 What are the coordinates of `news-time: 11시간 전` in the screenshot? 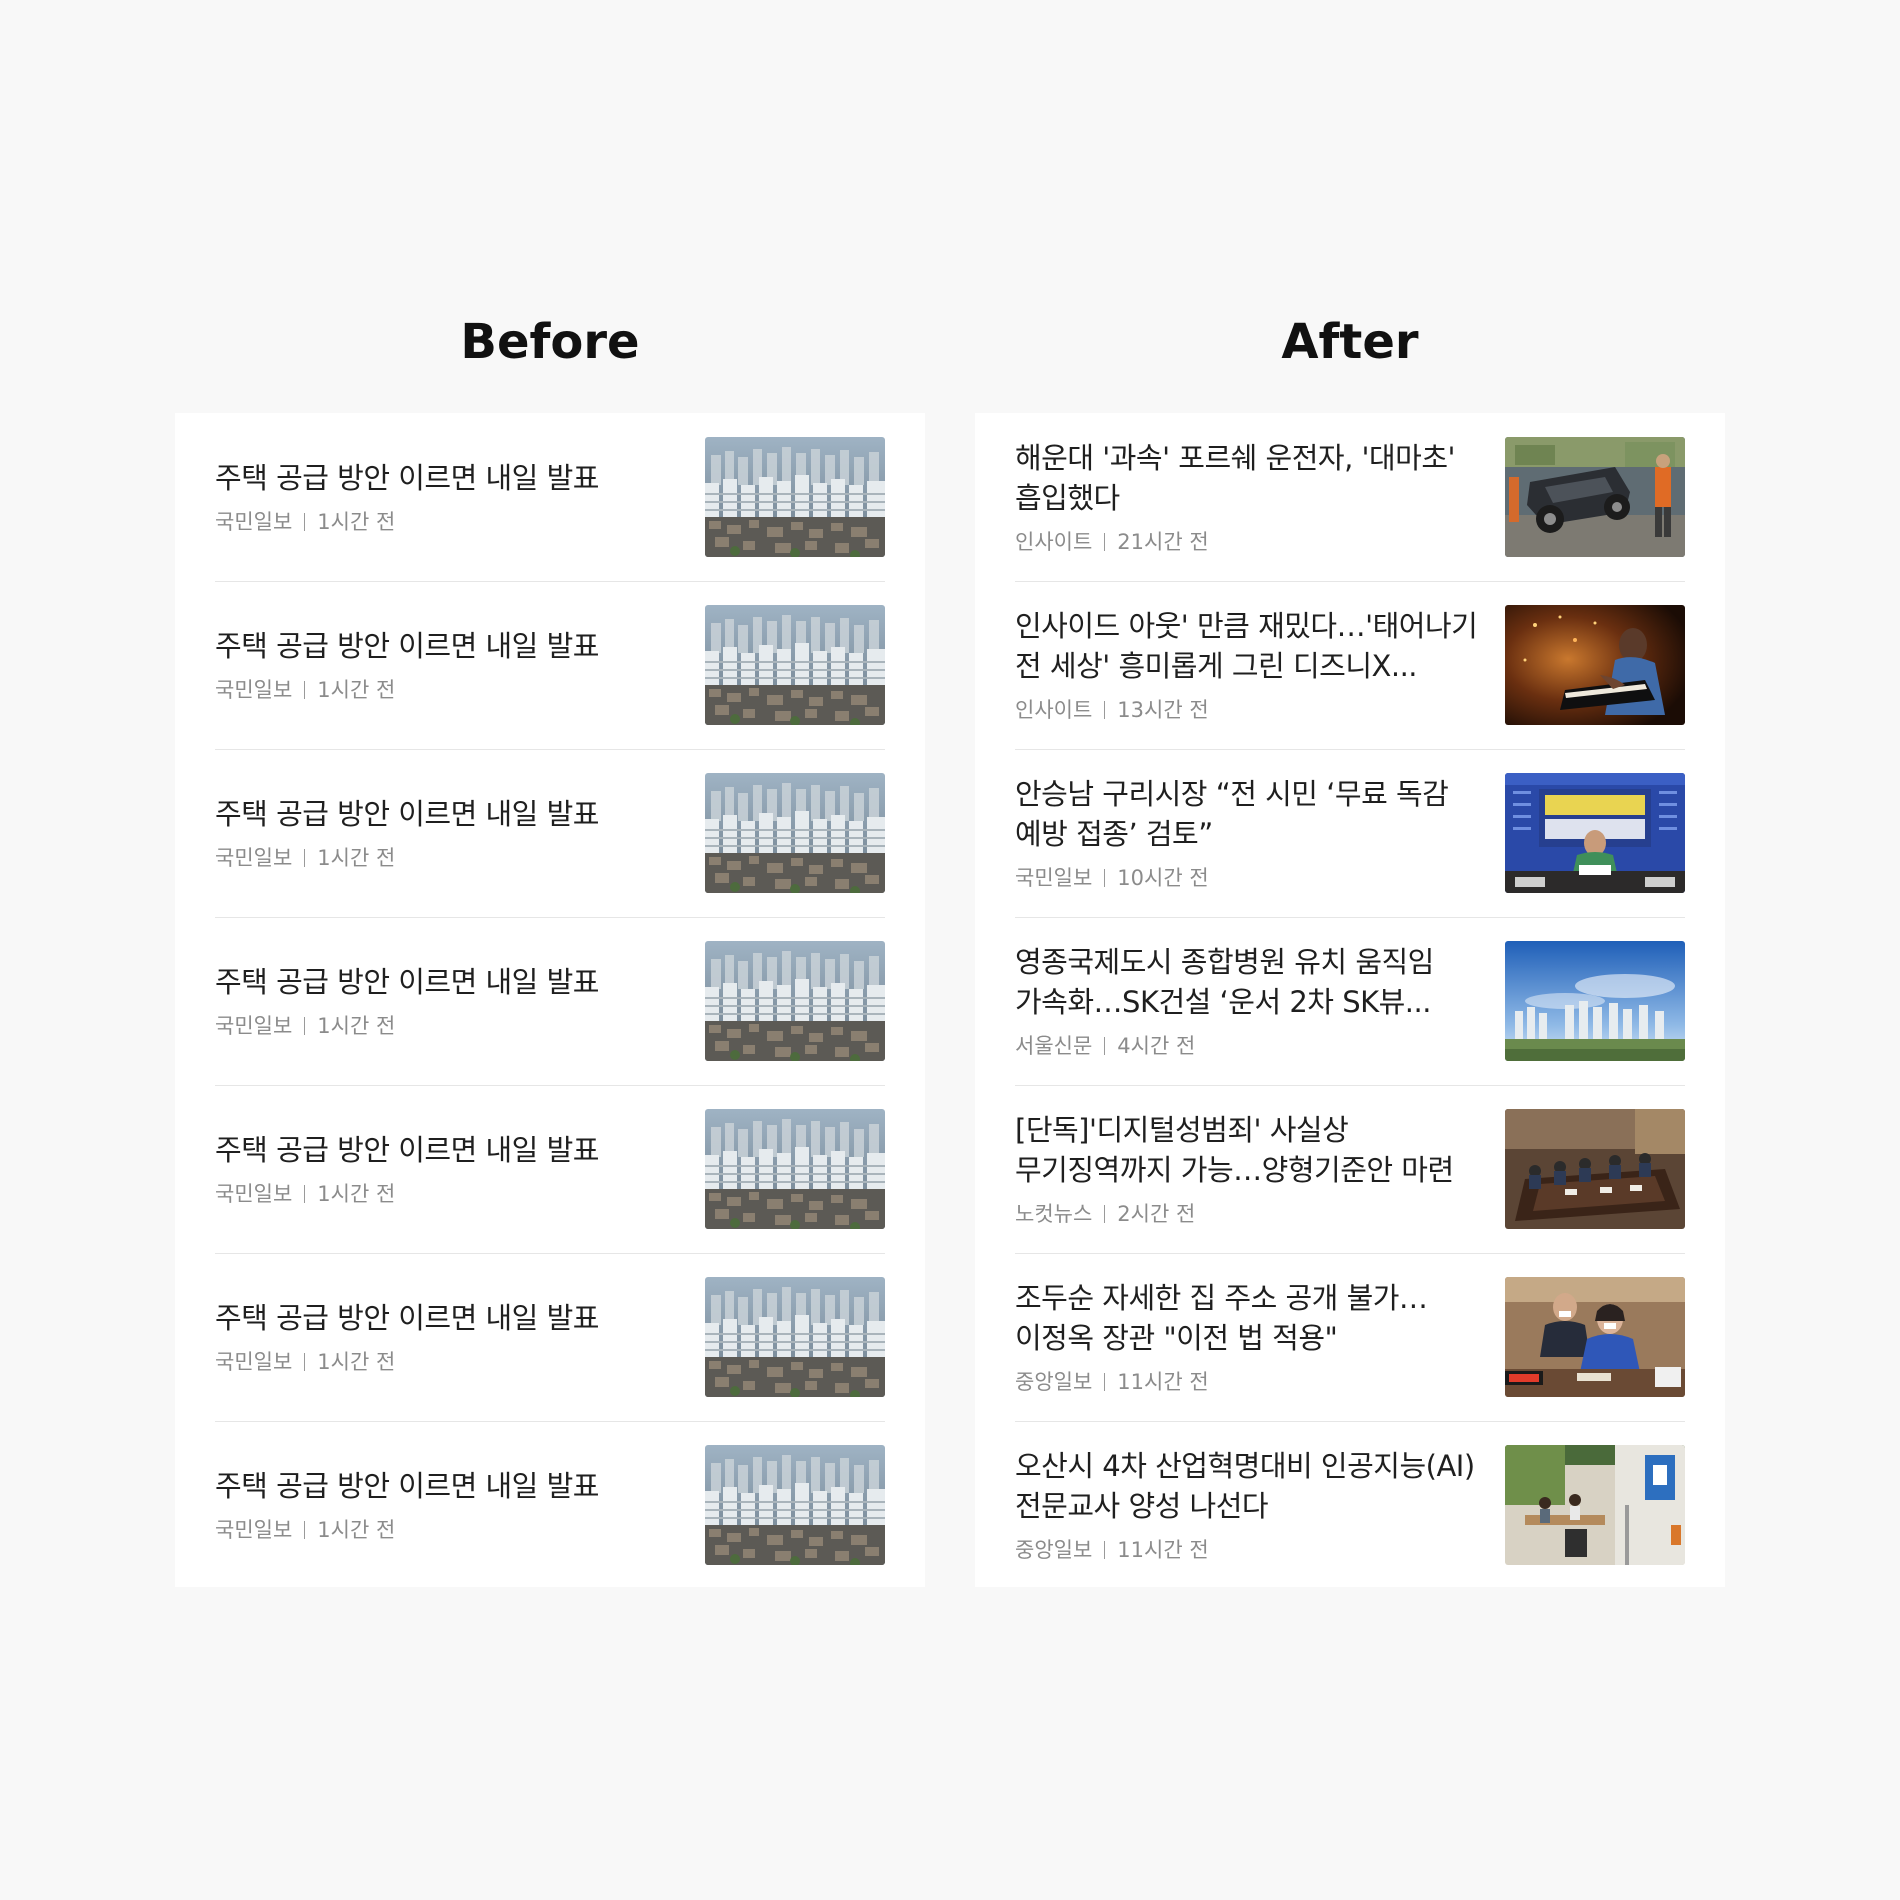 It's located at (1163, 1382).